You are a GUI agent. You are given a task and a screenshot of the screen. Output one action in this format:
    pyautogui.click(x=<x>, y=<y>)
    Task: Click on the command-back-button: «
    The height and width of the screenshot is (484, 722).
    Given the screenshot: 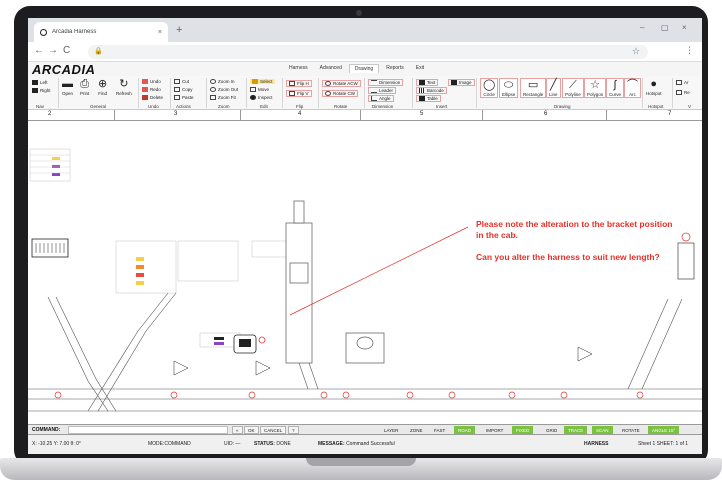 What is the action you would take?
    pyautogui.click(x=237, y=430)
    